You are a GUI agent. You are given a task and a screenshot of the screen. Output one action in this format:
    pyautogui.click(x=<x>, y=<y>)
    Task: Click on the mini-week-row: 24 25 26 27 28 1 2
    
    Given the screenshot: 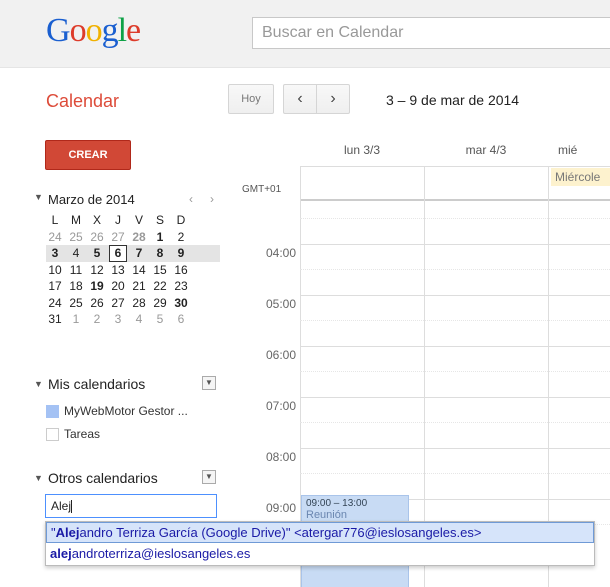 What is the action you would take?
    pyautogui.click(x=133, y=237)
    